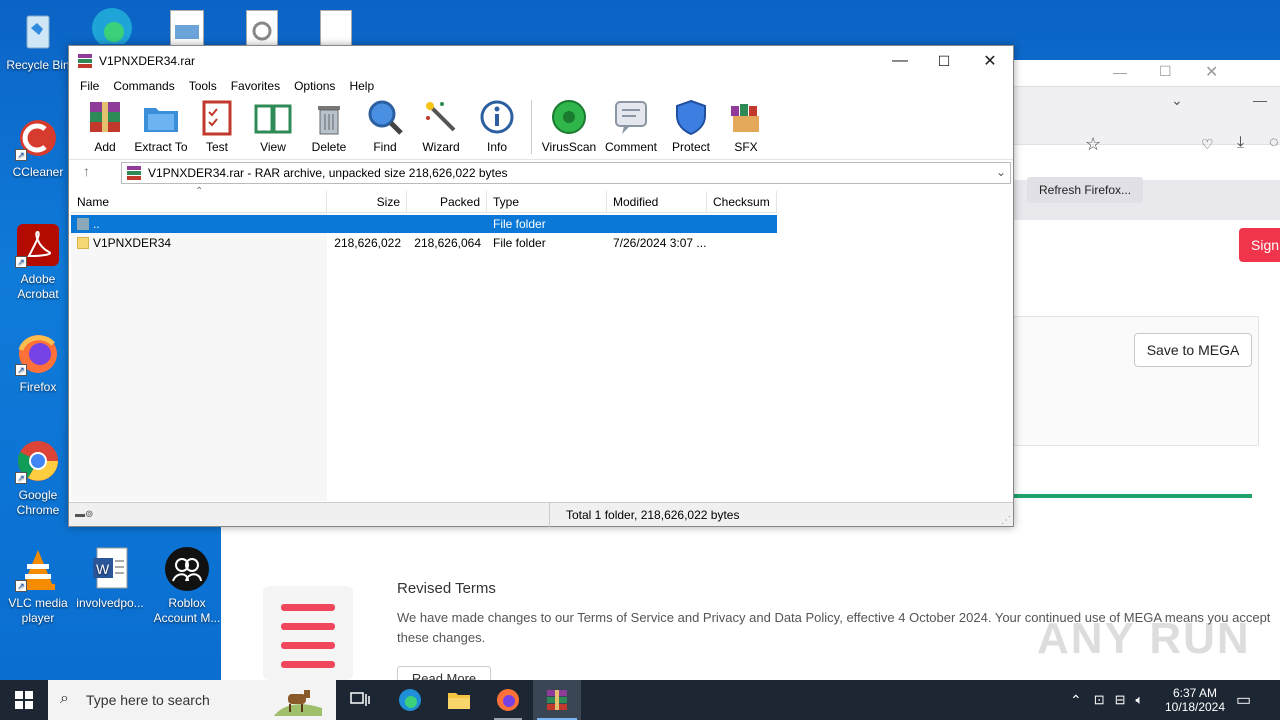  Describe the element at coordinates (900, 61) in the screenshot. I see `minimize-button: —` at that location.